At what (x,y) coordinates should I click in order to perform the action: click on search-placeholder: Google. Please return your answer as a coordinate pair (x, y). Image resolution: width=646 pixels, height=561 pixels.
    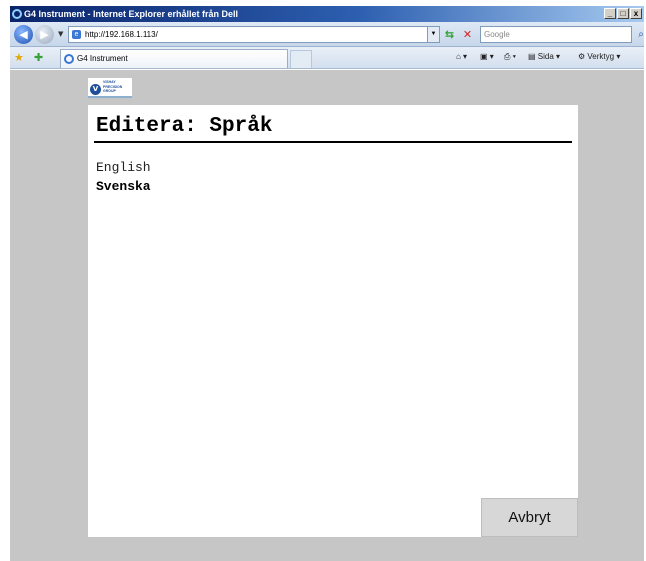
    Looking at the image, I should click on (497, 34).